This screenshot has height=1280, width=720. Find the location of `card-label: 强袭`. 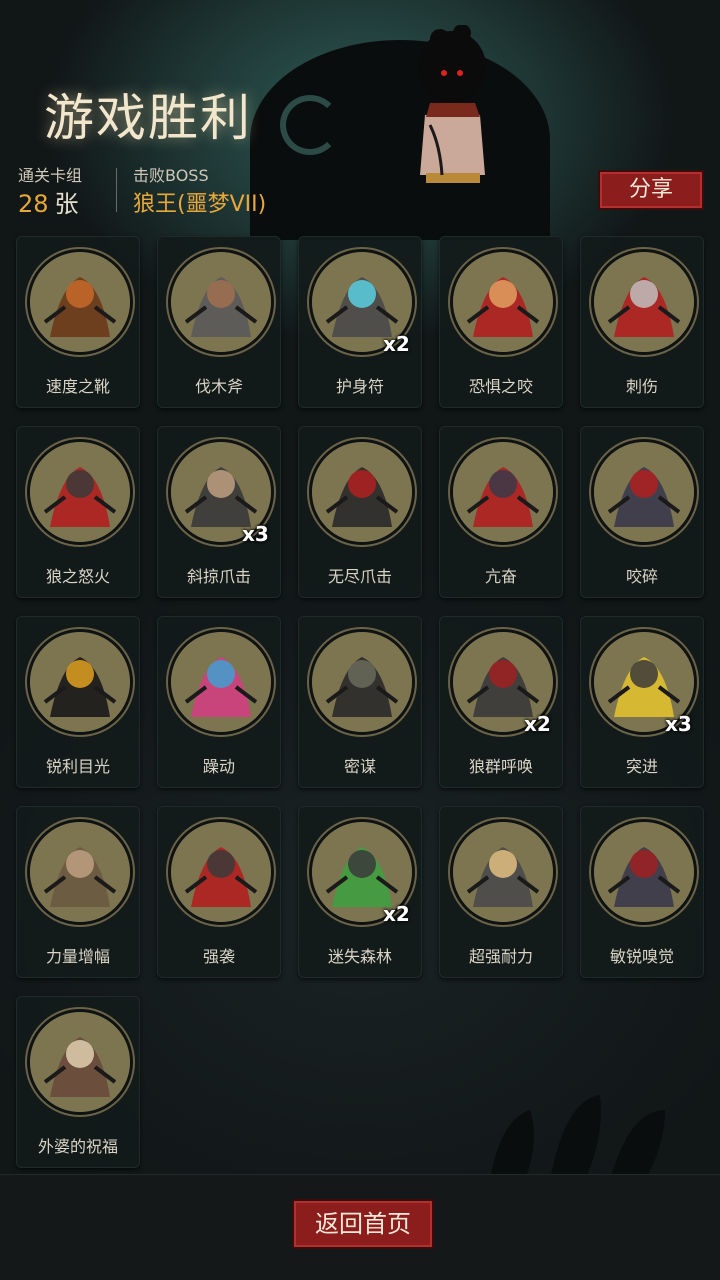

card-label: 强袭 is located at coordinates (218, 956).